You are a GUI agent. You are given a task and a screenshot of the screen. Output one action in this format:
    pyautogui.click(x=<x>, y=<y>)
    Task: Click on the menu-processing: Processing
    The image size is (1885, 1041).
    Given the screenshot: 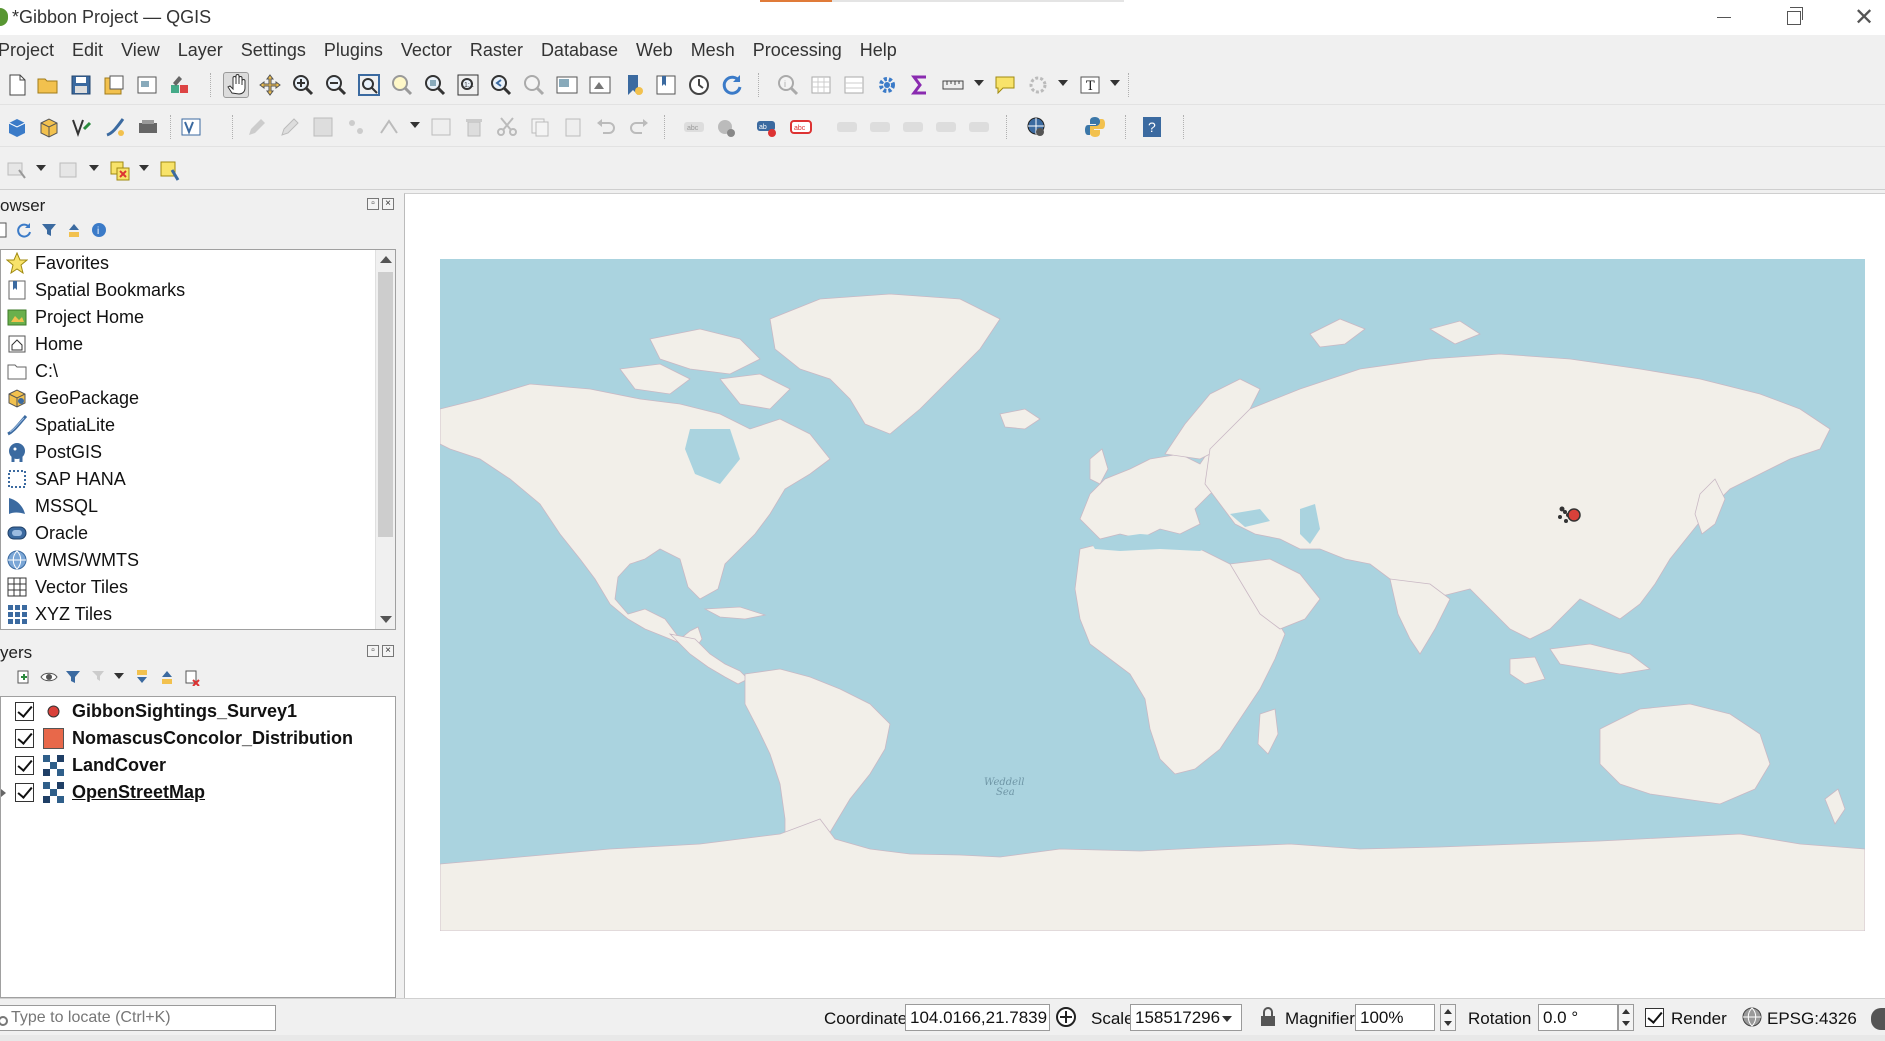 What is the action you would take?
    pyautogui.click(x=797, y=50)
    